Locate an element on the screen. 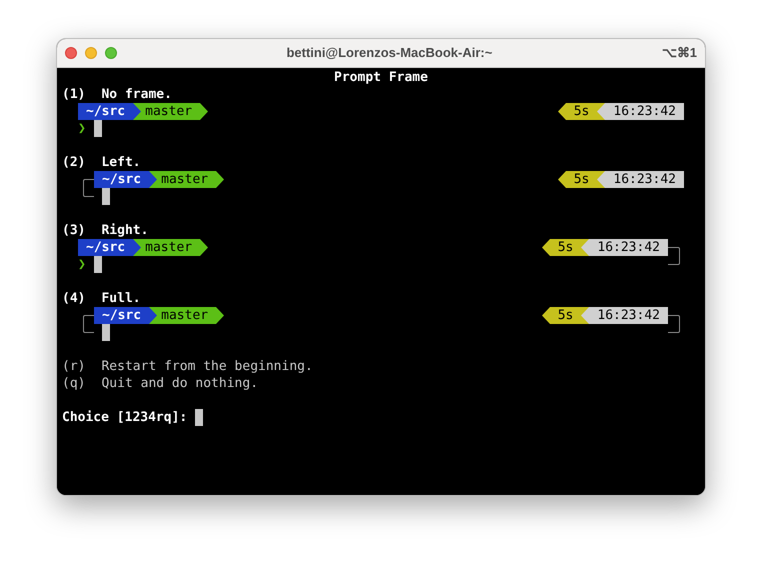  command-label: Quit and do nothing. is located at coordinates (179, 383).